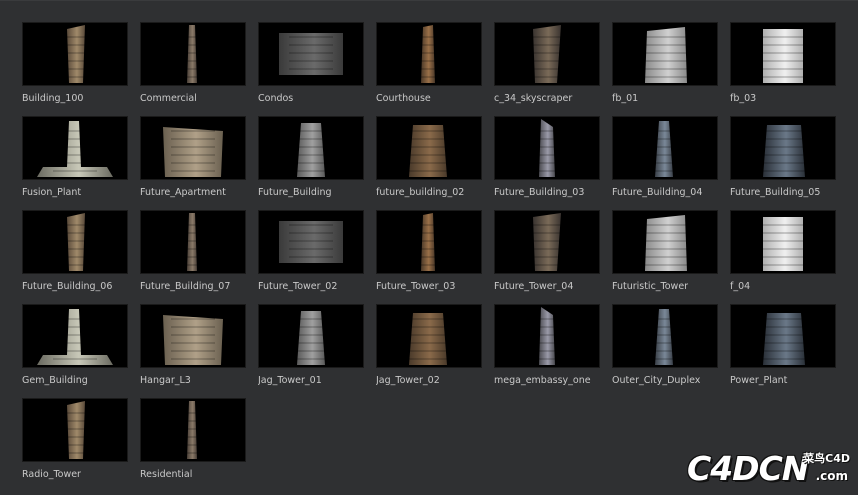 This screenshot has height=495, width=858. What do you see at coordinates (759, 380) in the screenshot?
I see `asset-label: Power_Plant` at bounding box center [759, 380].